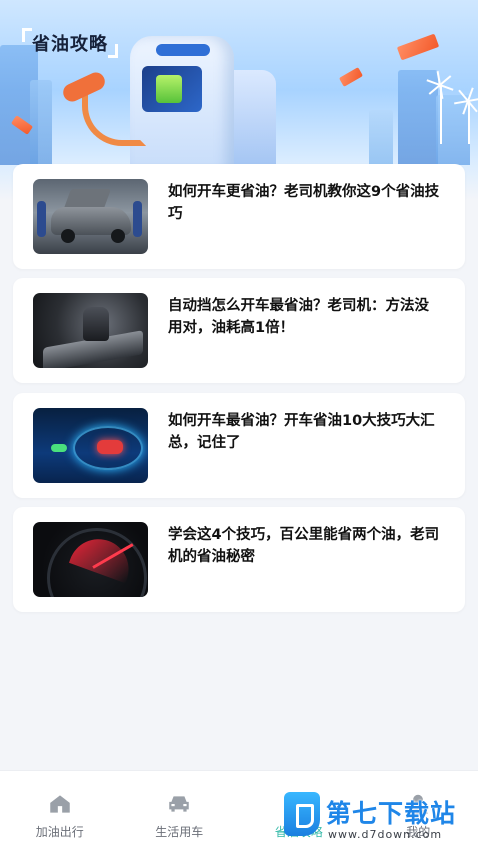  Describe the element at coordinates (298, 317) in the screenshot. I see `article-title: 自动挡怎么开车最省油？老司机：方法没用对，油耗高1倍！` at that location.